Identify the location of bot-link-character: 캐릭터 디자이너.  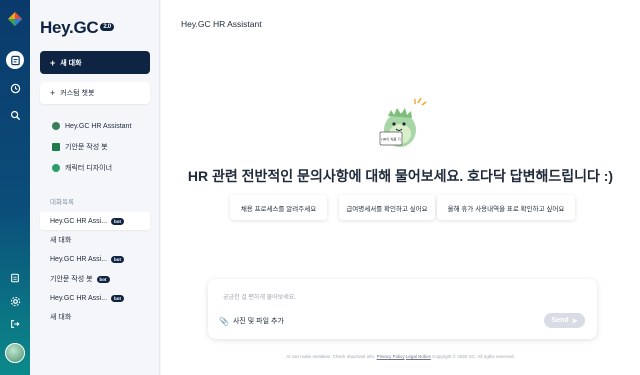
(82, 168).